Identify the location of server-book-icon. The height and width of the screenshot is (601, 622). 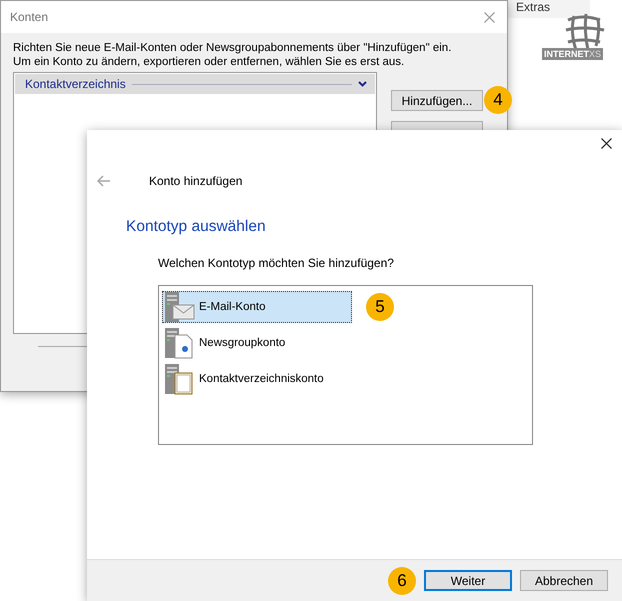
(179, 379).